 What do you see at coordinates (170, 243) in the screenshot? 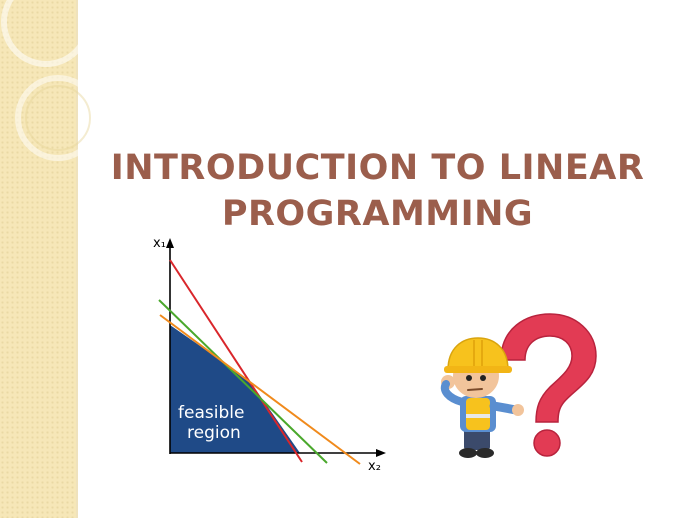
I see `x1-axis-arrowhead` at bounding box center [170, 243].